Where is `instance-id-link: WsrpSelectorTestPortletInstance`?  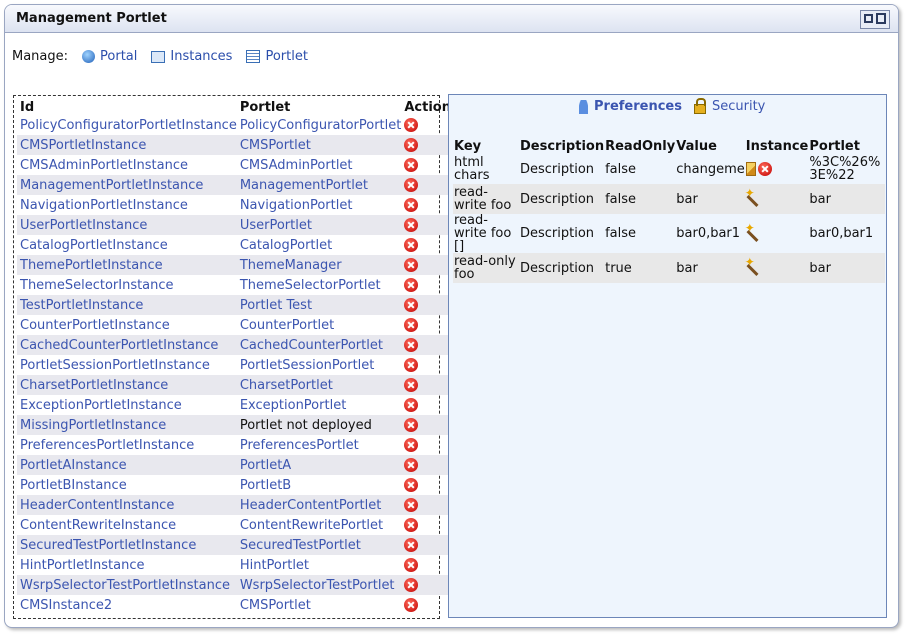
instance-id-link: WsrpSelectorTestPortletInstance is located at coordinates (127, 585).